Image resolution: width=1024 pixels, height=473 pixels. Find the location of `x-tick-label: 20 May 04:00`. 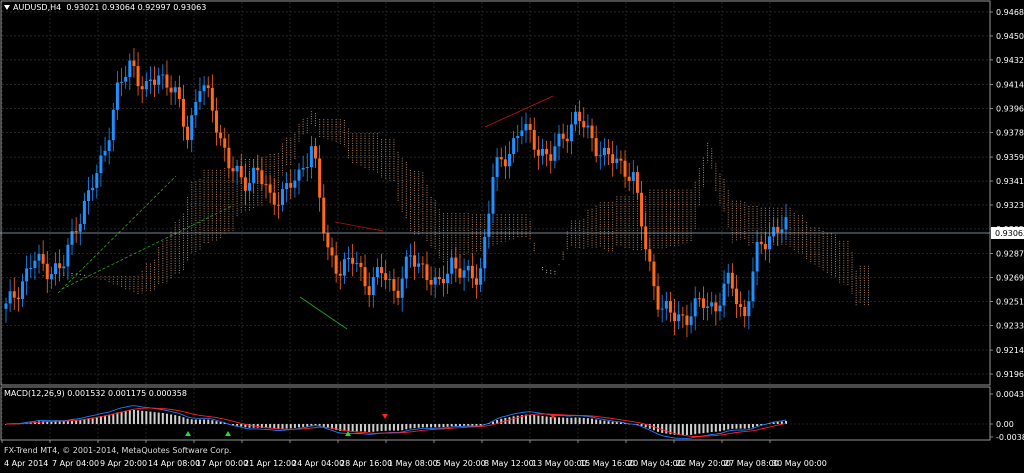

x-tick-label: 20 May 04:00 is located at coordinates (655, 463).